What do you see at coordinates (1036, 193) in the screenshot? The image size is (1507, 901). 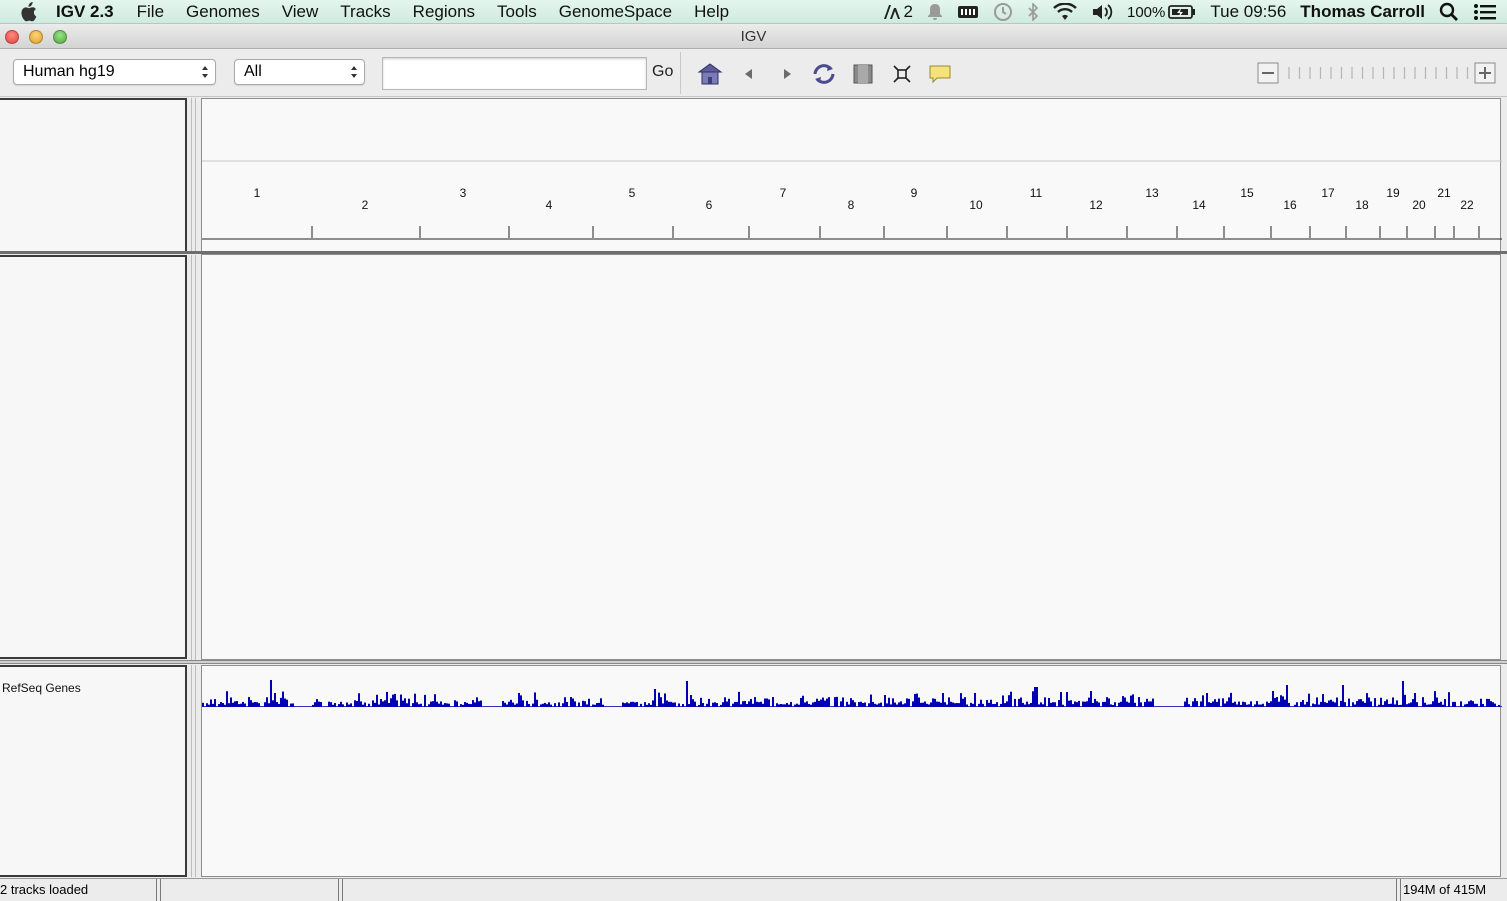 I see `chromosome-label: 11` at bounding box center [1036, 193].